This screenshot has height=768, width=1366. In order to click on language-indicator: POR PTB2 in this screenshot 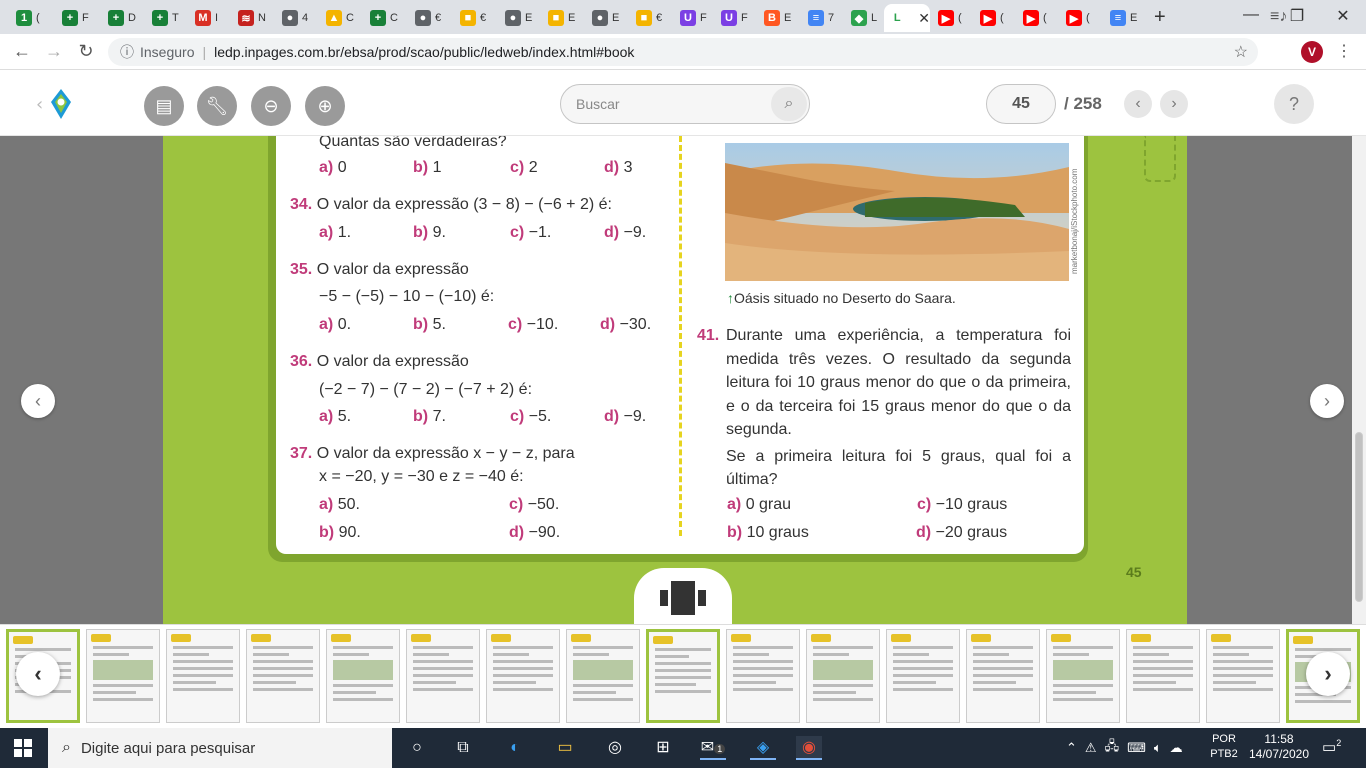, I will do `click(1224, 747)`.